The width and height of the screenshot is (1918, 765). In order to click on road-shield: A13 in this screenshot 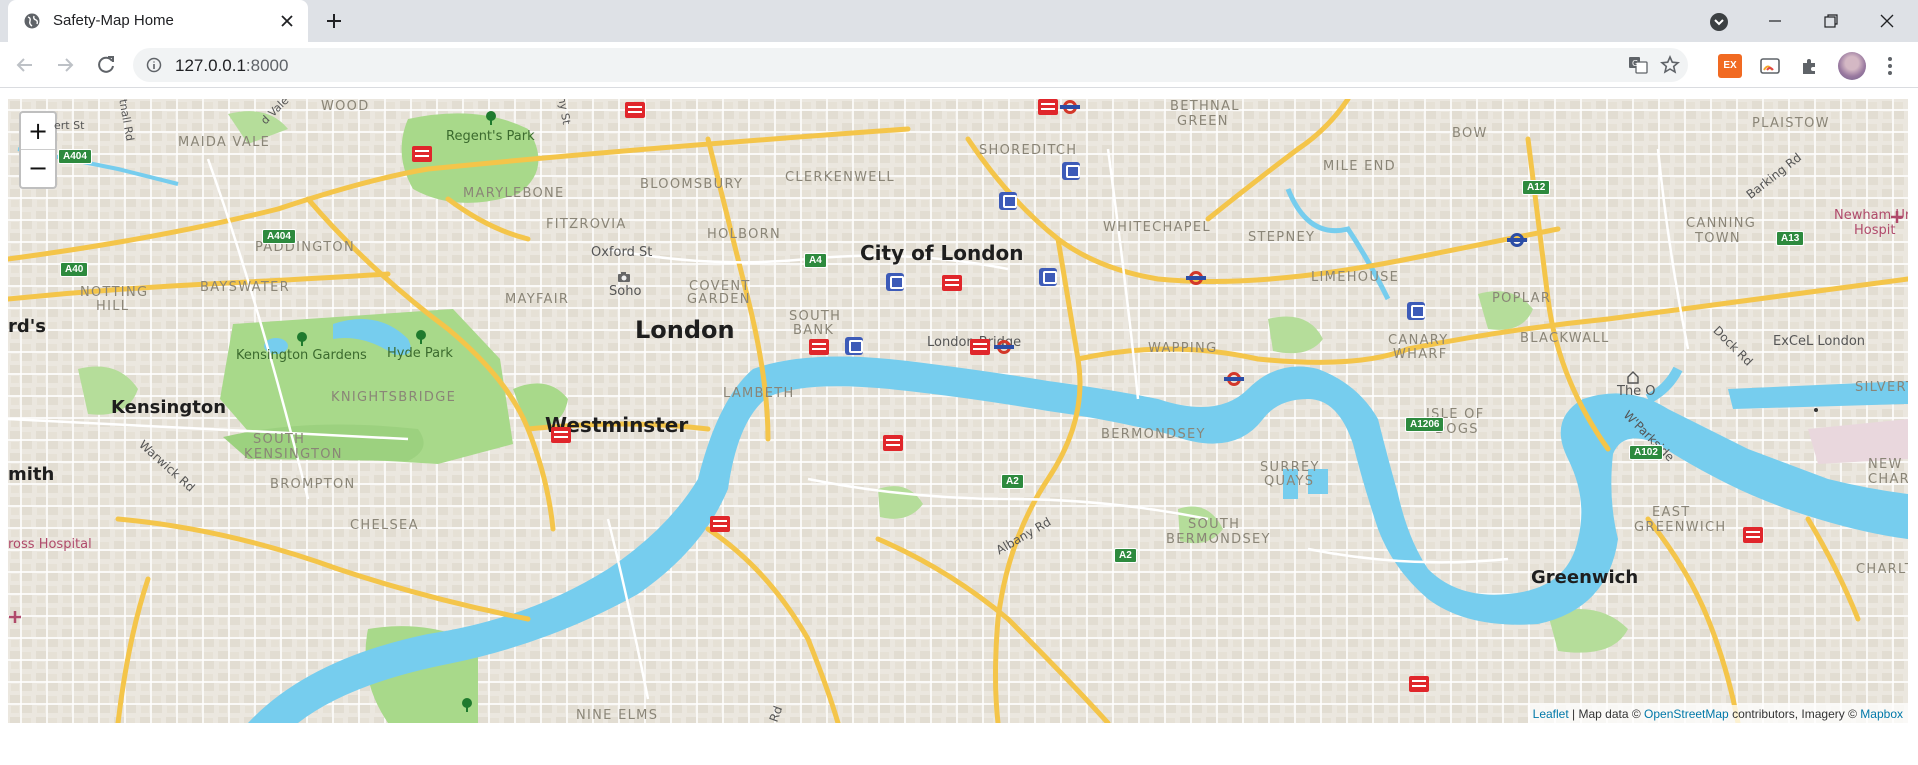, I will do `click(1790, 238)`.